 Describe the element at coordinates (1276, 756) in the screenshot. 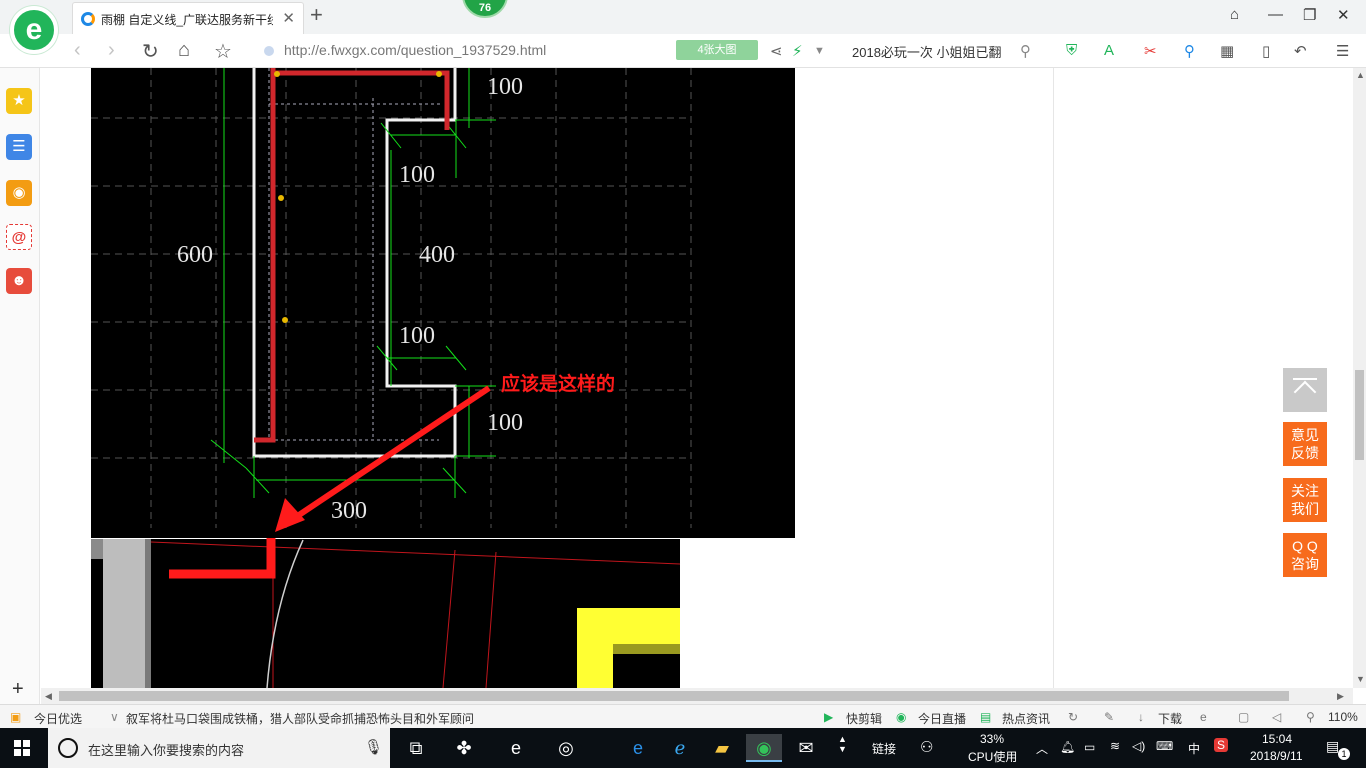

I see `clock-date: 2018/9/11` at that location.